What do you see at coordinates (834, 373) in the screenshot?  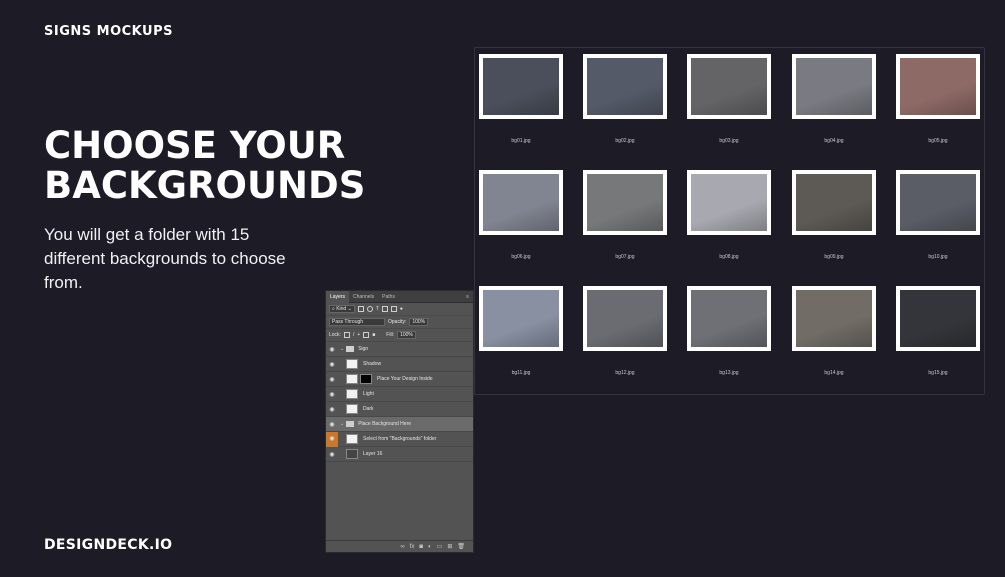 I see `file-name: bg14.jpg` at bounding box center [834, 373].